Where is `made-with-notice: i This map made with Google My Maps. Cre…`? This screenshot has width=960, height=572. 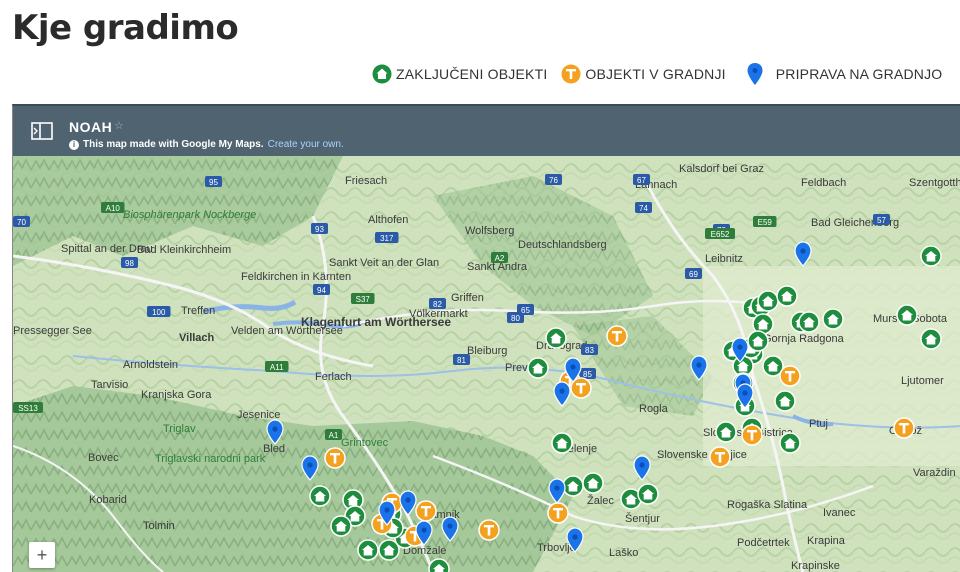
made-with-notice: i This map made with Google My Maps. Cre… is located at coordinates (206, 144).